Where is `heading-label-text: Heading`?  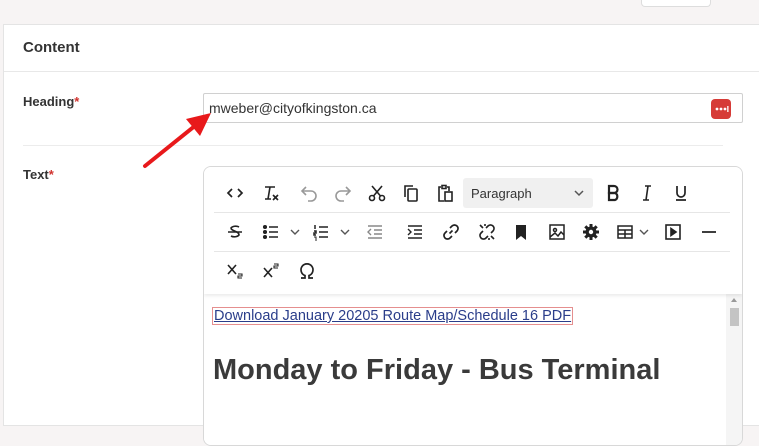
heading-label-text: Heading is located at coordinates (49, 101).